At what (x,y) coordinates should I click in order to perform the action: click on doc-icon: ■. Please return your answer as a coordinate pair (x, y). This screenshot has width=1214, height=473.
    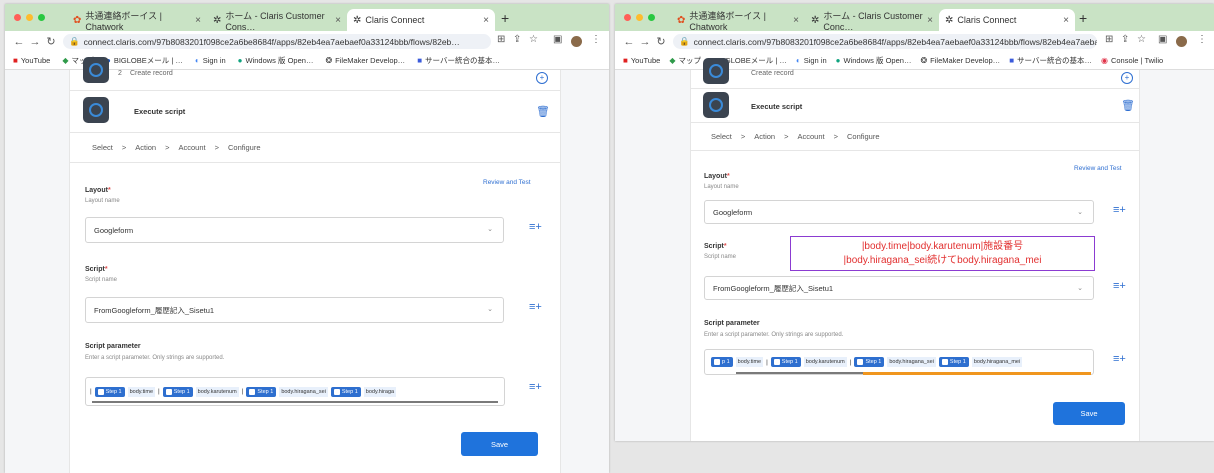
    Looking at the image, I should click on (420, 60).